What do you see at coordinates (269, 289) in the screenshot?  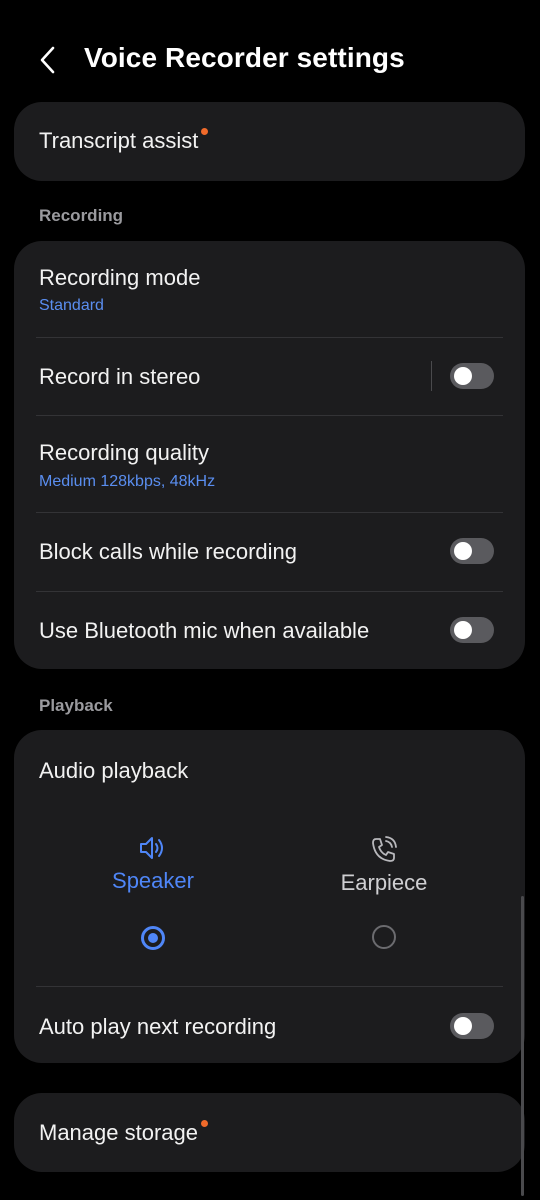 I see `recording-mode-item: Recording mode Standard` at bounding box center [269, 289].